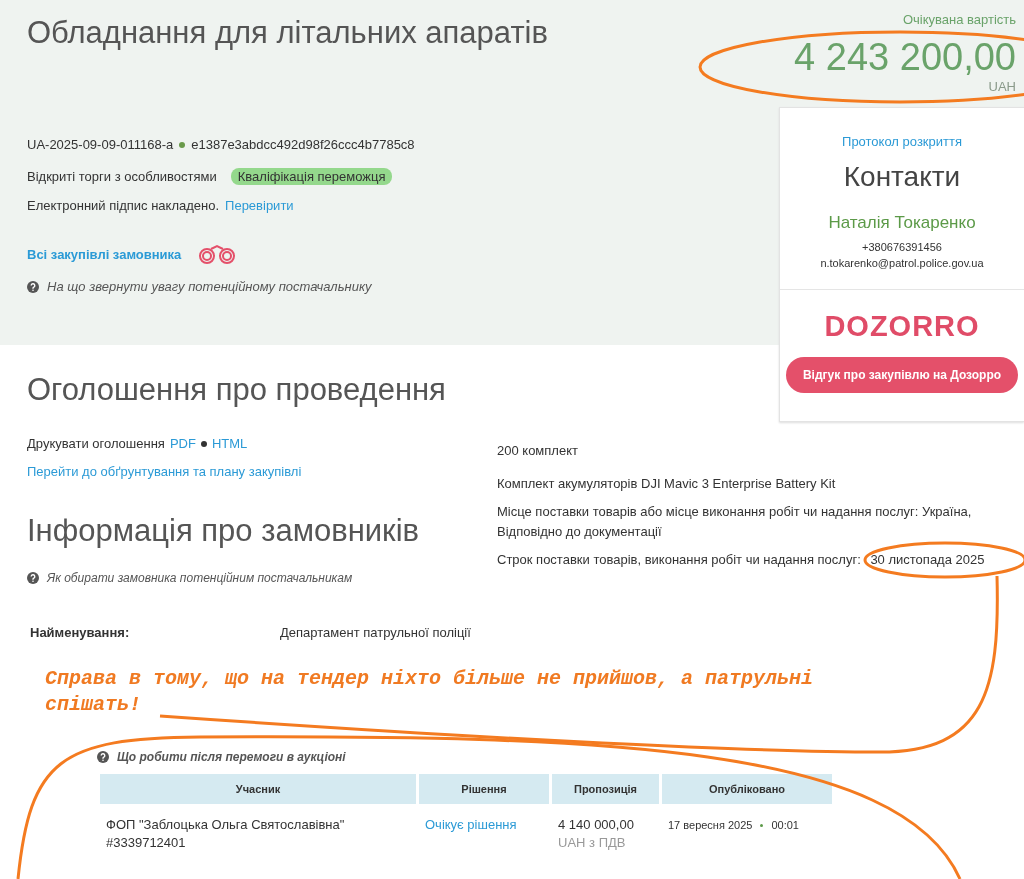  I want to click on page-title: Обладнання для літальних апаратів, so click(288, 33).